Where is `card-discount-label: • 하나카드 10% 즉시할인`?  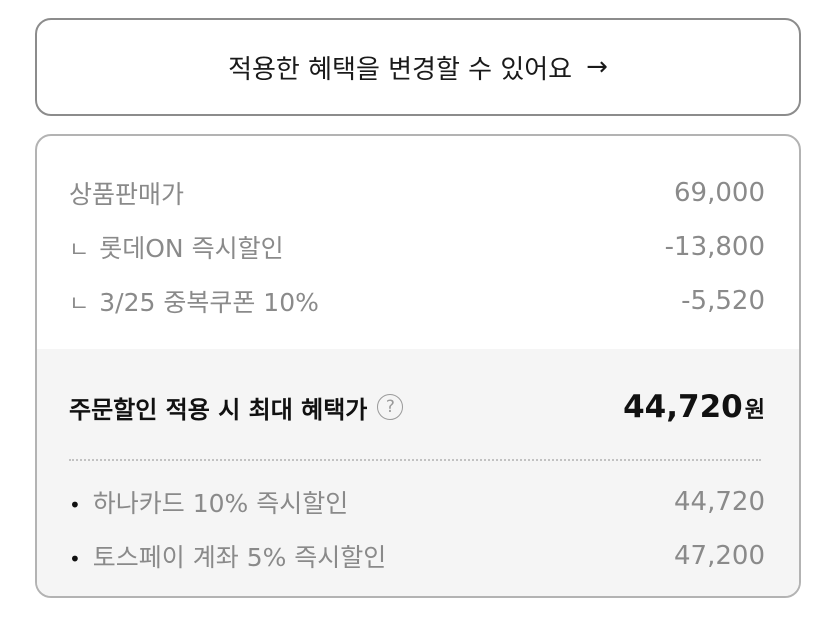
card-discount-label: • 하나카드 10% 즉시할인 is located at coordinates (208, 502).